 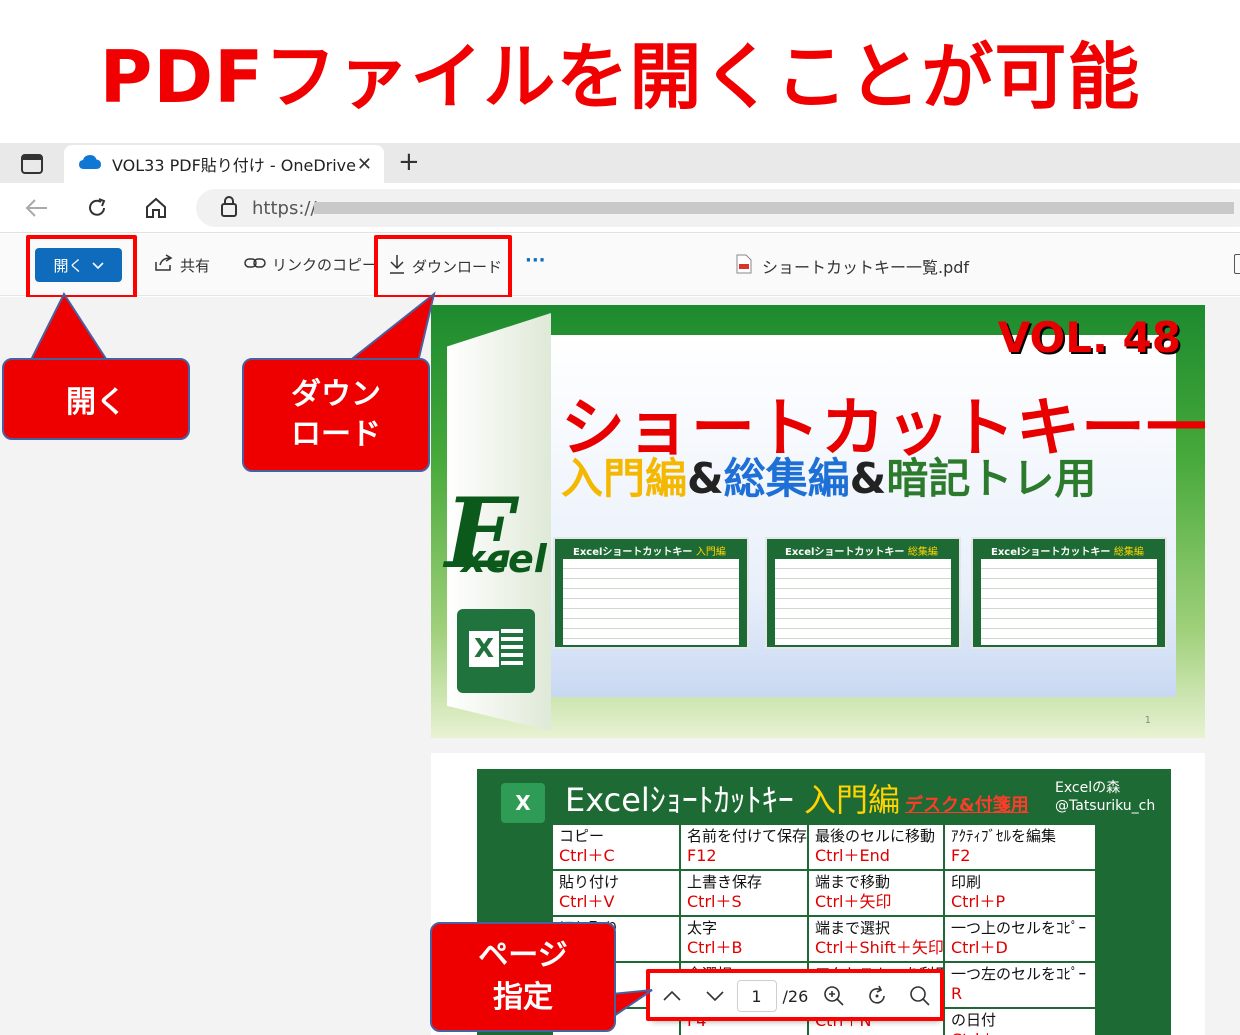 I want to click on open-callout: 開く, so click(x=96, y=399).